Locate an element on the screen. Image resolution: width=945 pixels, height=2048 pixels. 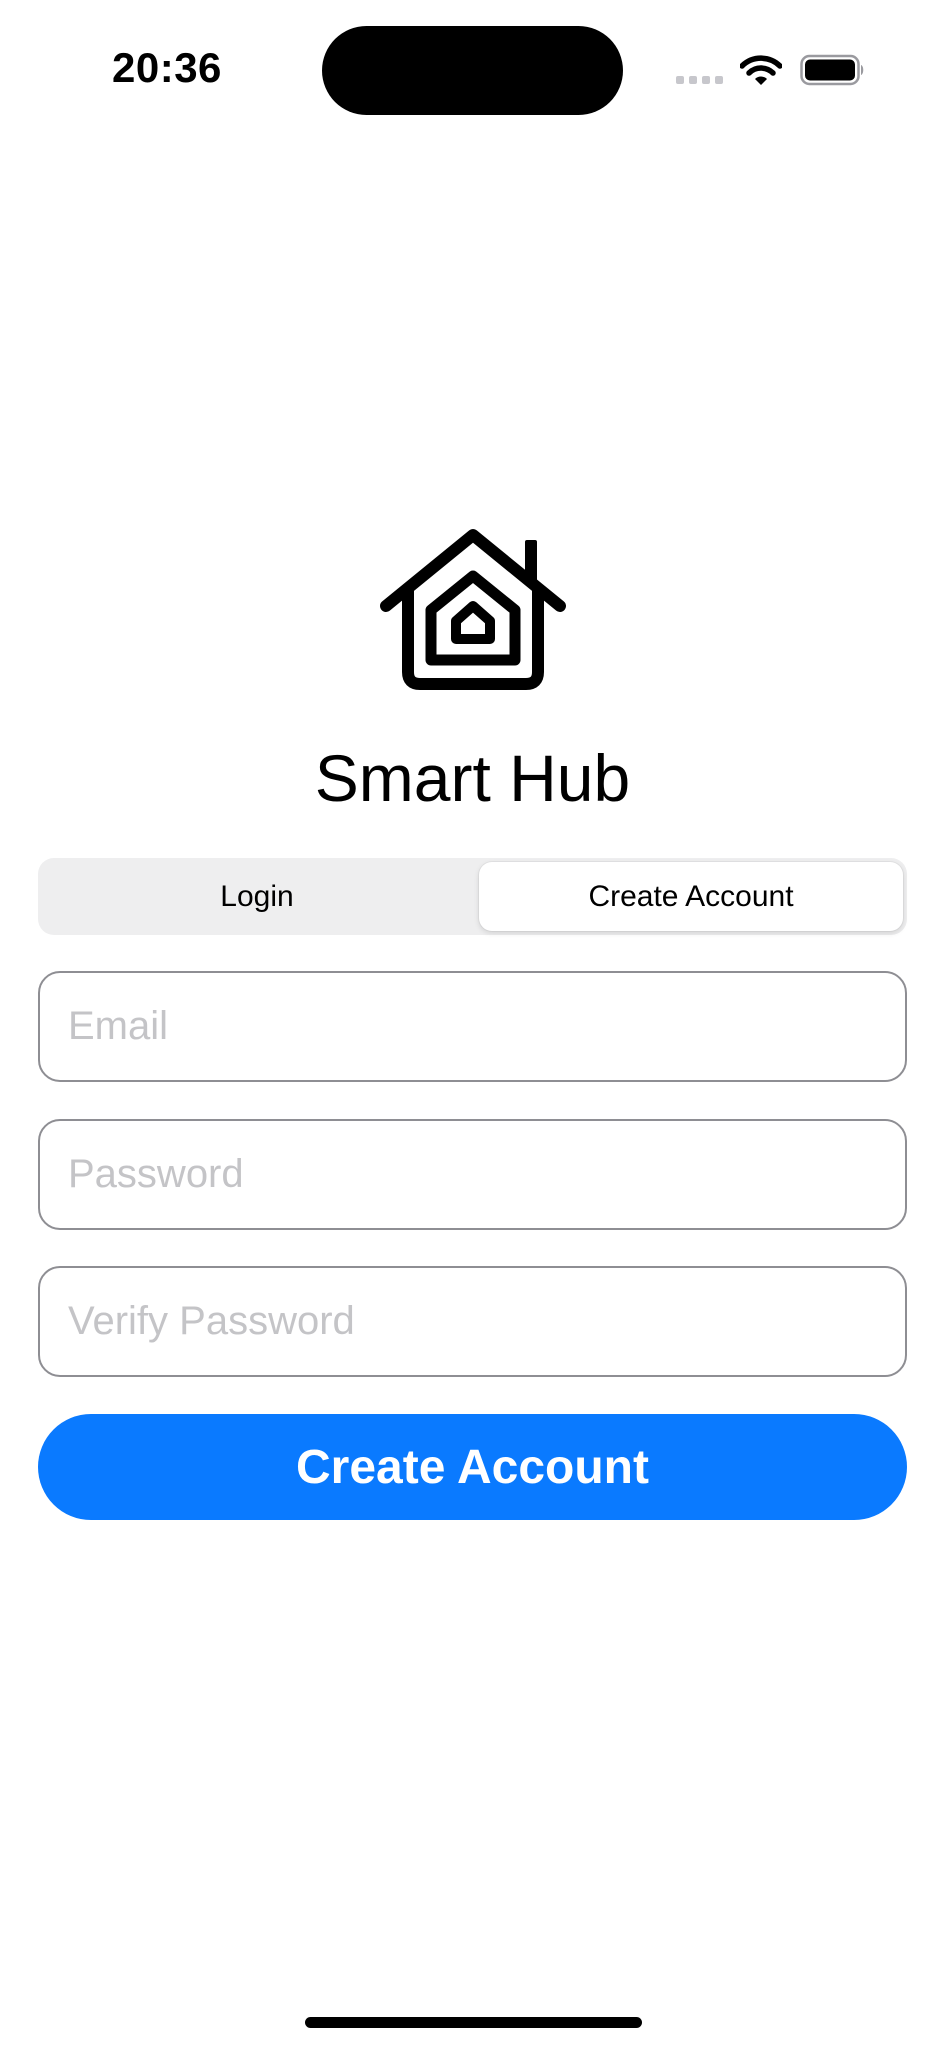
auth-mode-segmented-control: Login Create Account is located at coordinates (472, 896).